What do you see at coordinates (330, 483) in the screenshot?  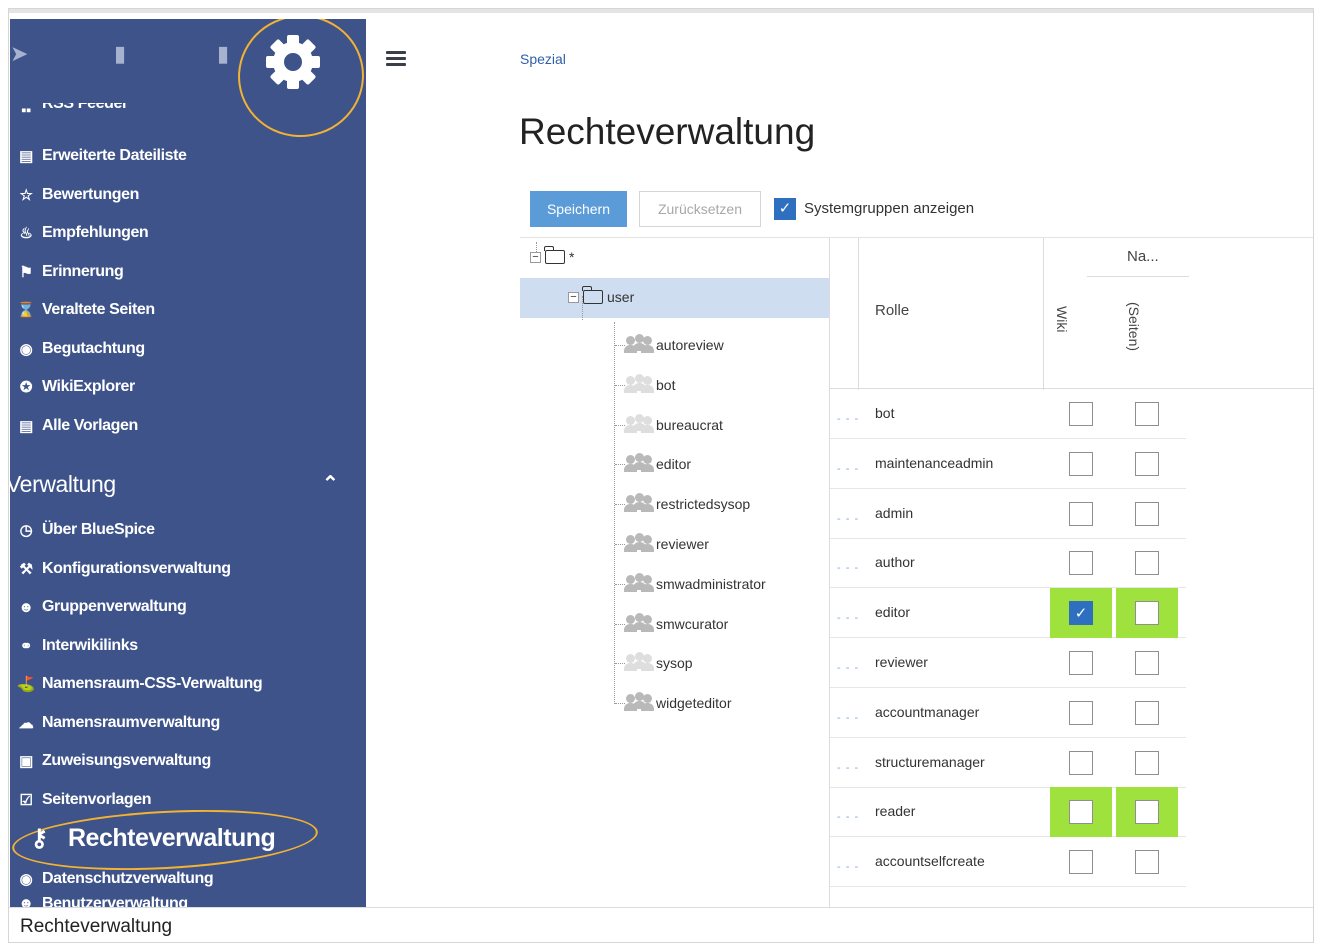 I see `chevron-up-icon: ⌃` at bounding box center [330, 483].